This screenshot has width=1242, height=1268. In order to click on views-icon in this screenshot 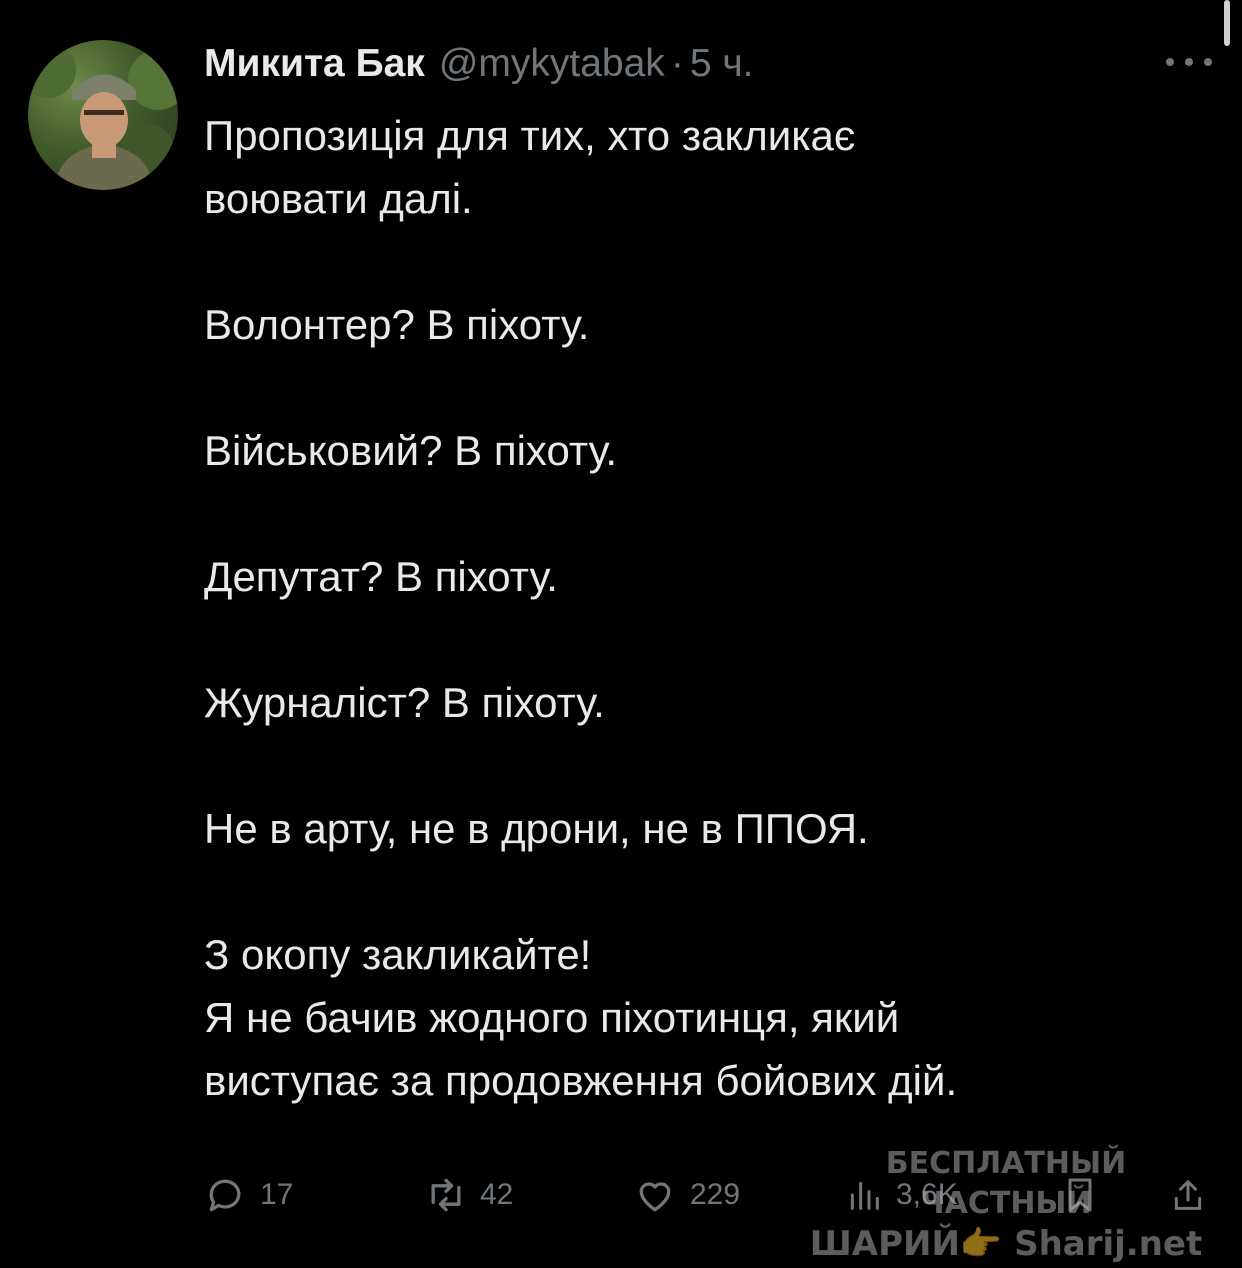, I will do `click(864, 1195)`.